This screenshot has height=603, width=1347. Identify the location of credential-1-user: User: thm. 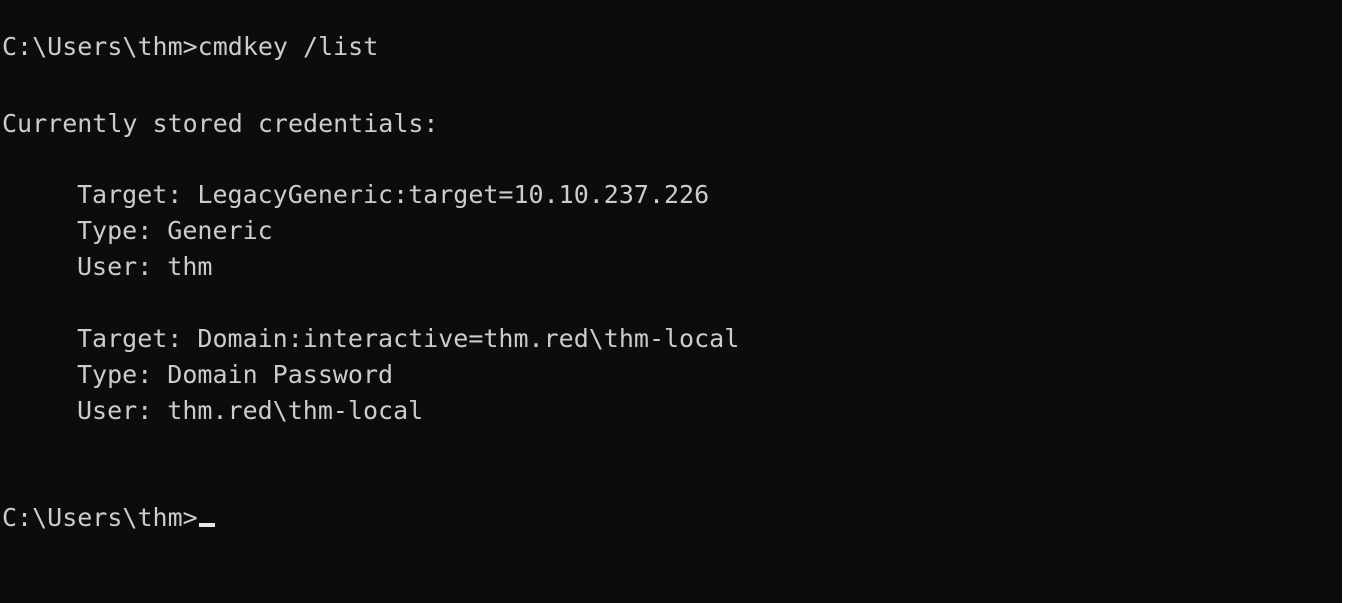
(145, 266).